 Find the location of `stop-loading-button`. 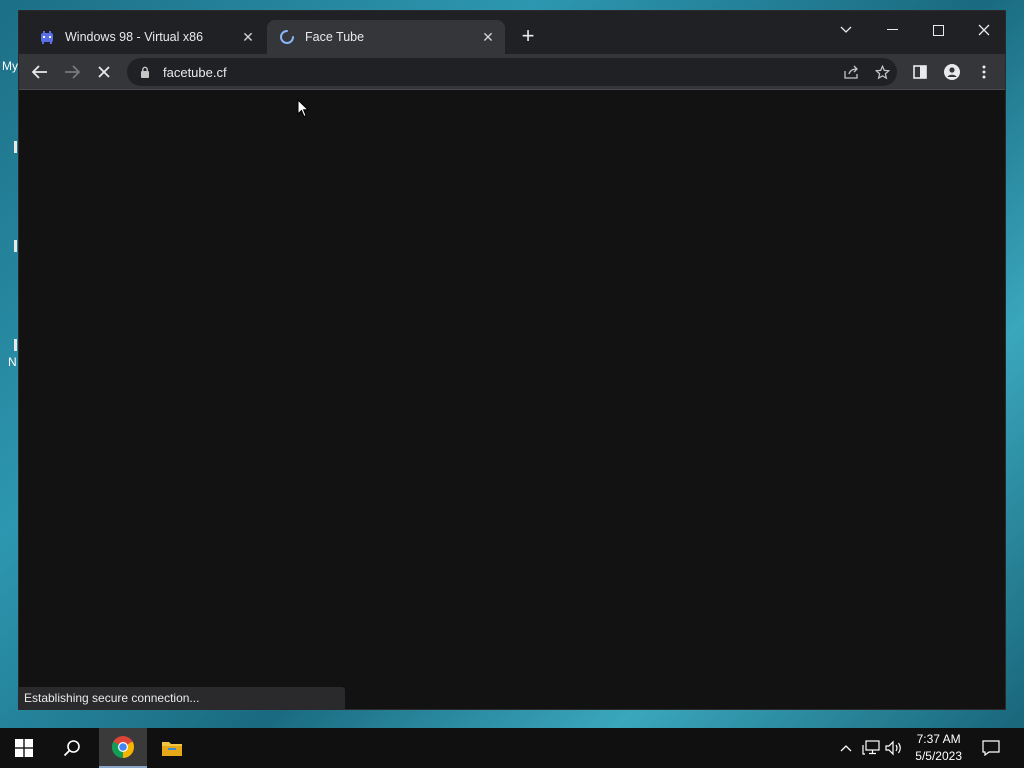

stop-loading-button is located at coordinates (104, 72).